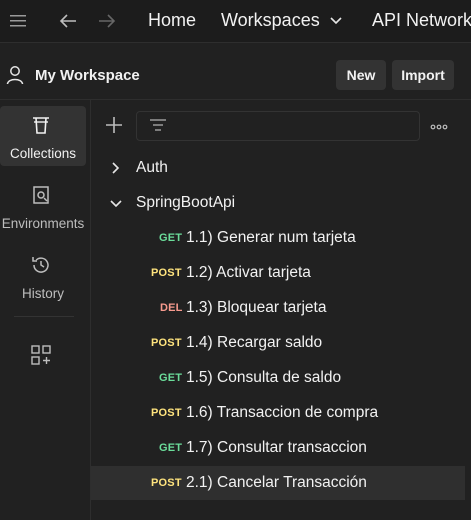 The height and width of the screenshot is (520, 471). I want to click on trash-collections-icon, so click(41, 125).